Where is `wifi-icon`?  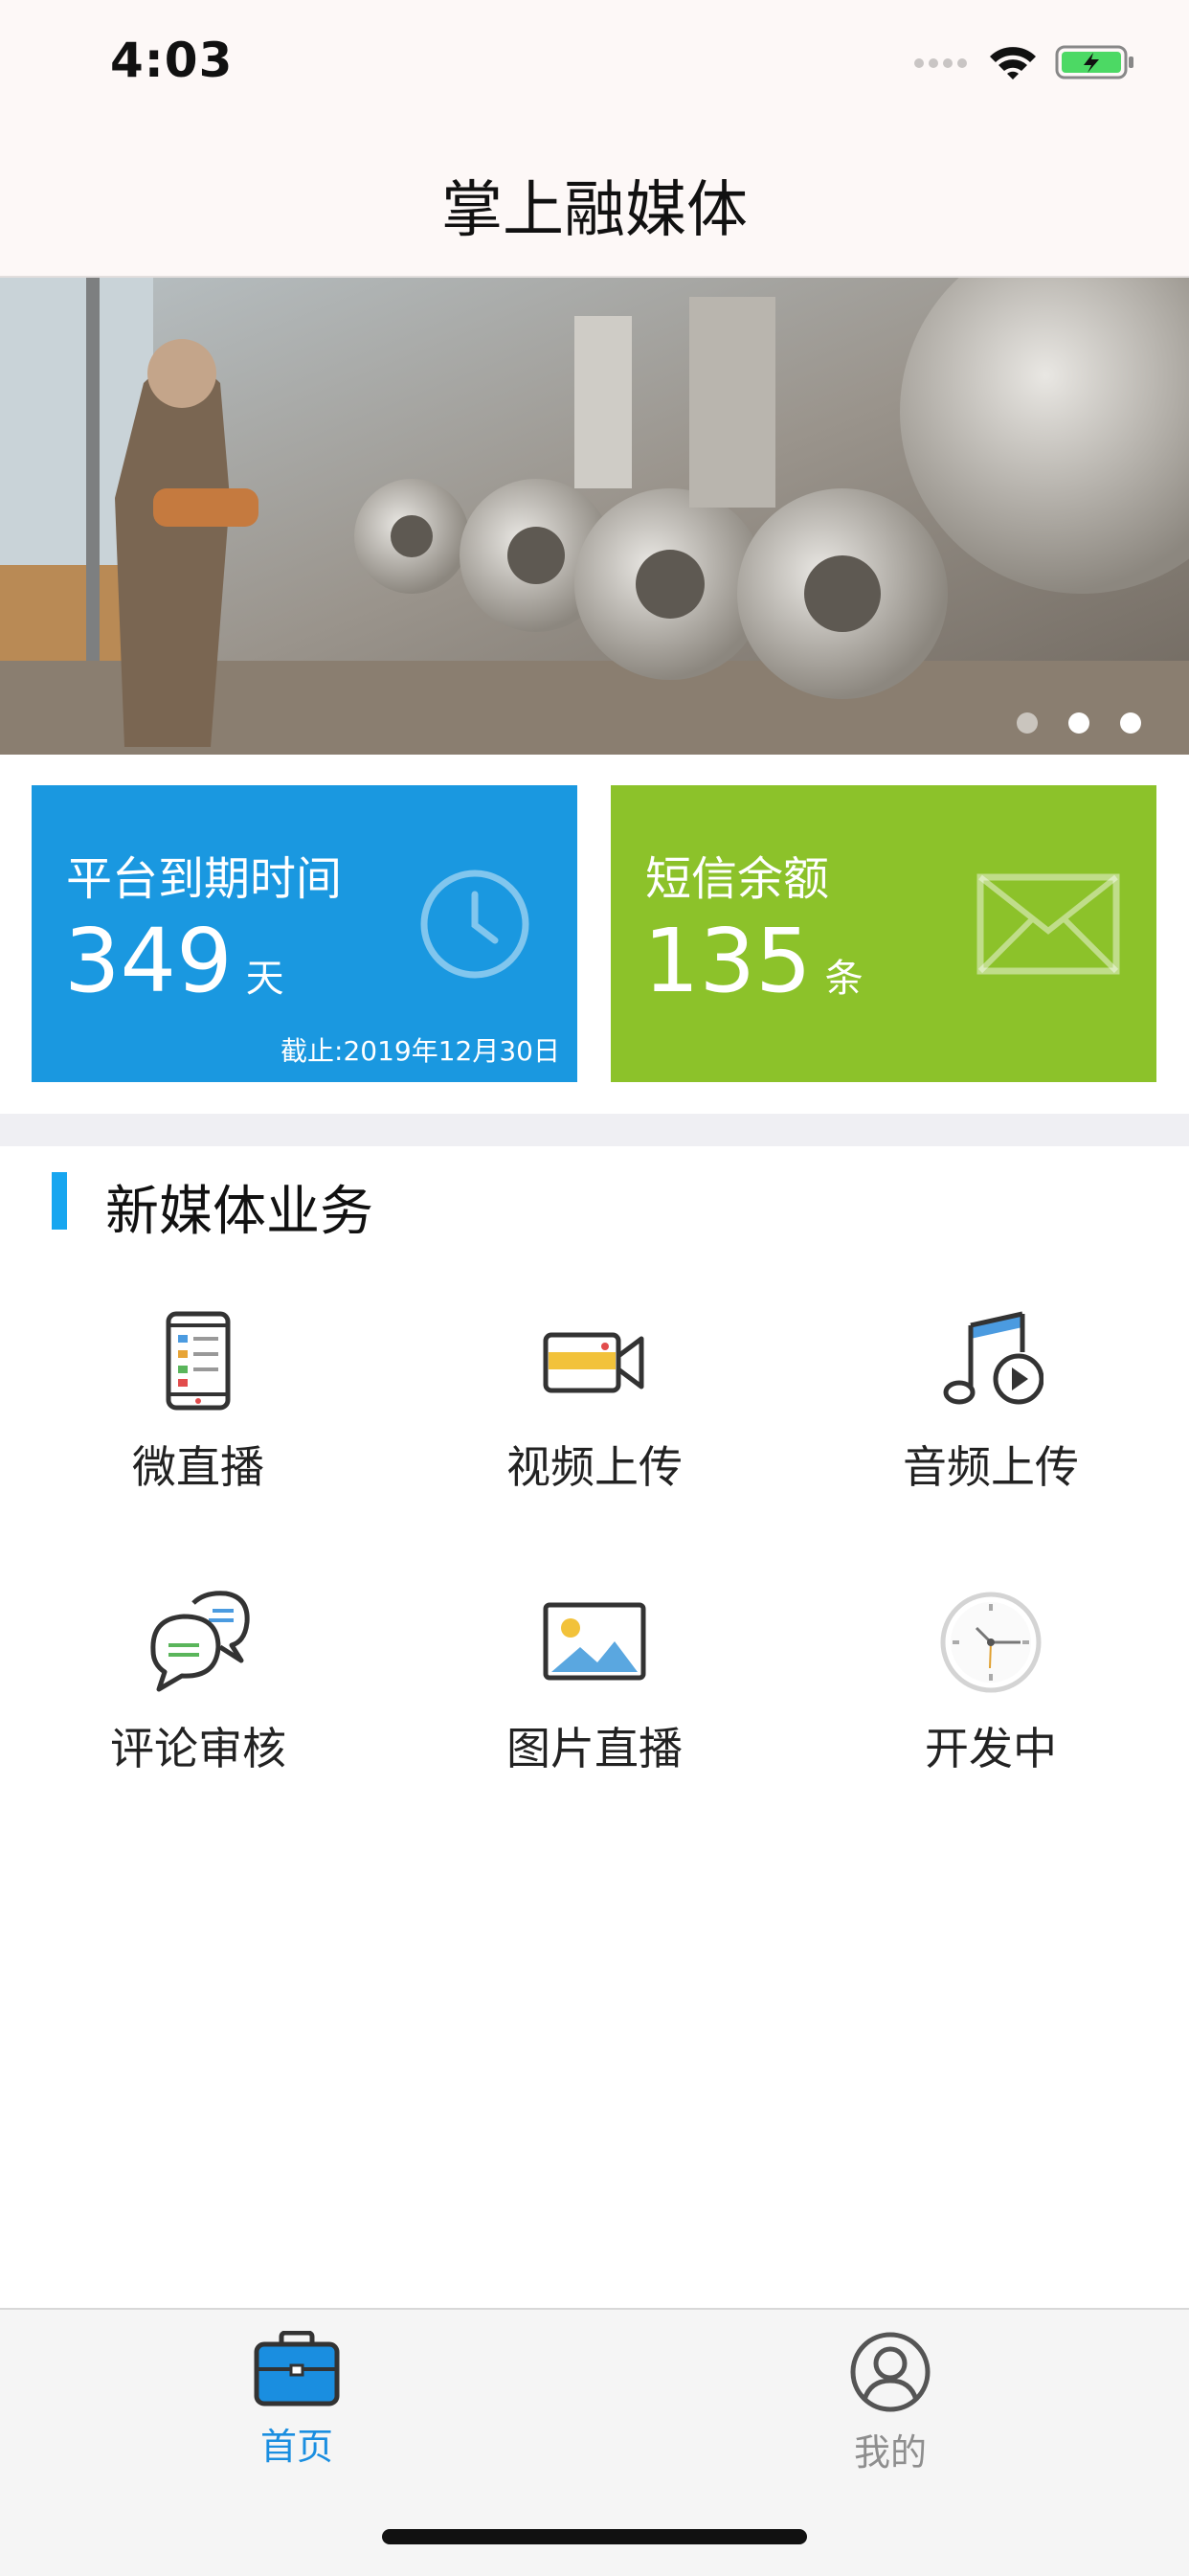 wifi-icon is located at coordinates (1013, 64).